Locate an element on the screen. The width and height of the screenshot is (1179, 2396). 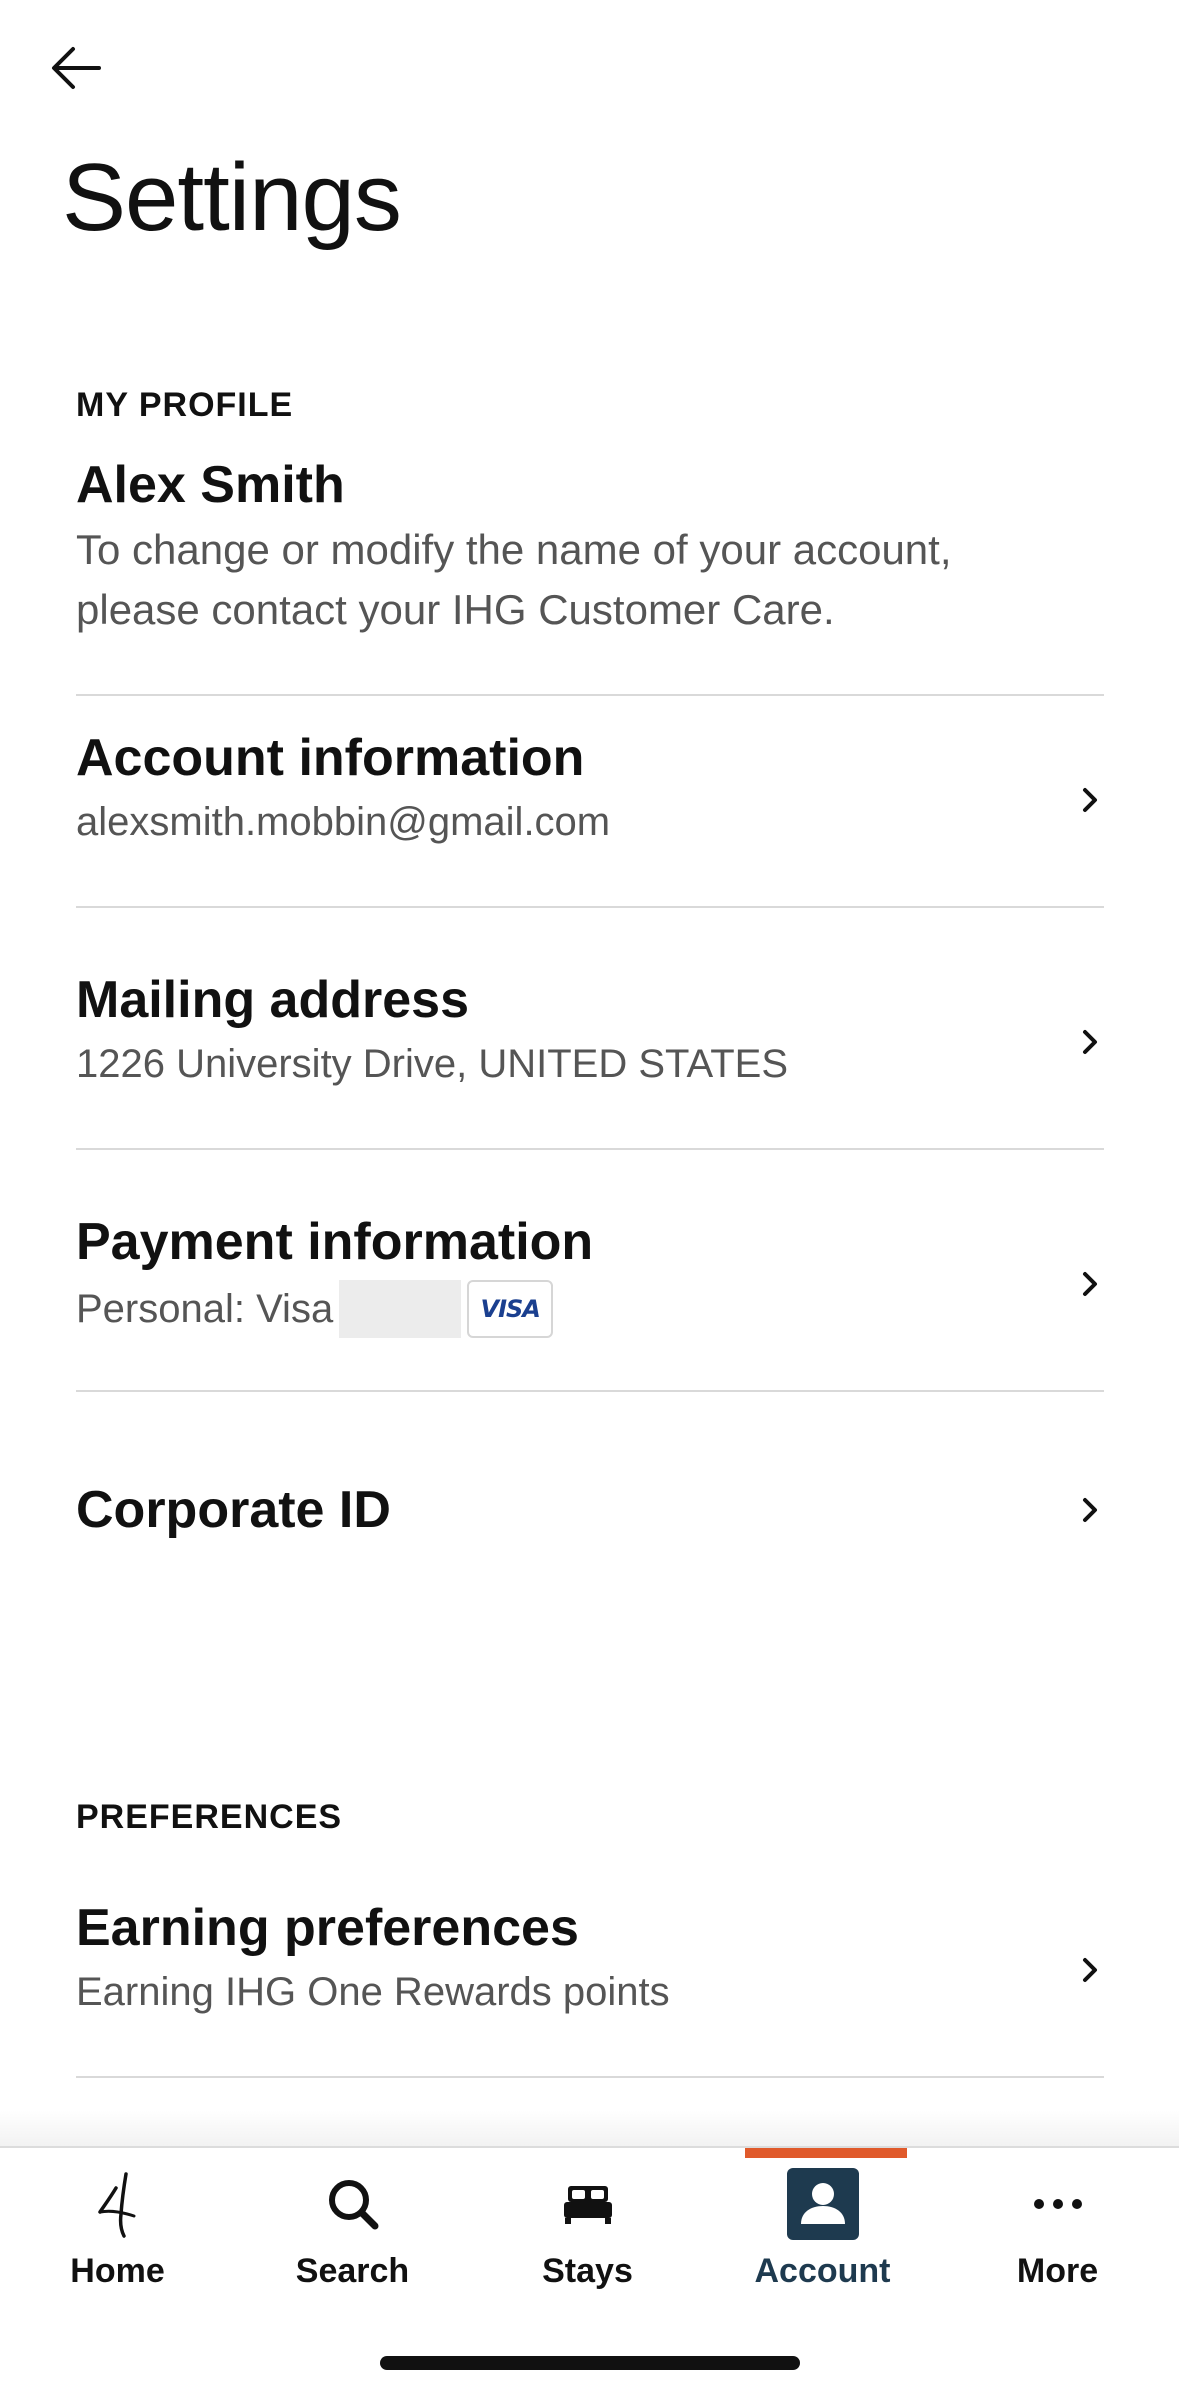
tab-search: Search is located at coordinates (352, 2233).